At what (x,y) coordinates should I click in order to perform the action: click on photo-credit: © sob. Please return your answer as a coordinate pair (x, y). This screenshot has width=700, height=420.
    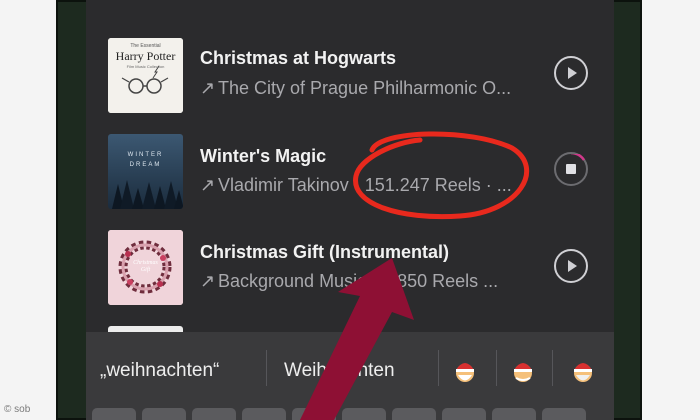
    Looking at the image, I should click on (17, 409).